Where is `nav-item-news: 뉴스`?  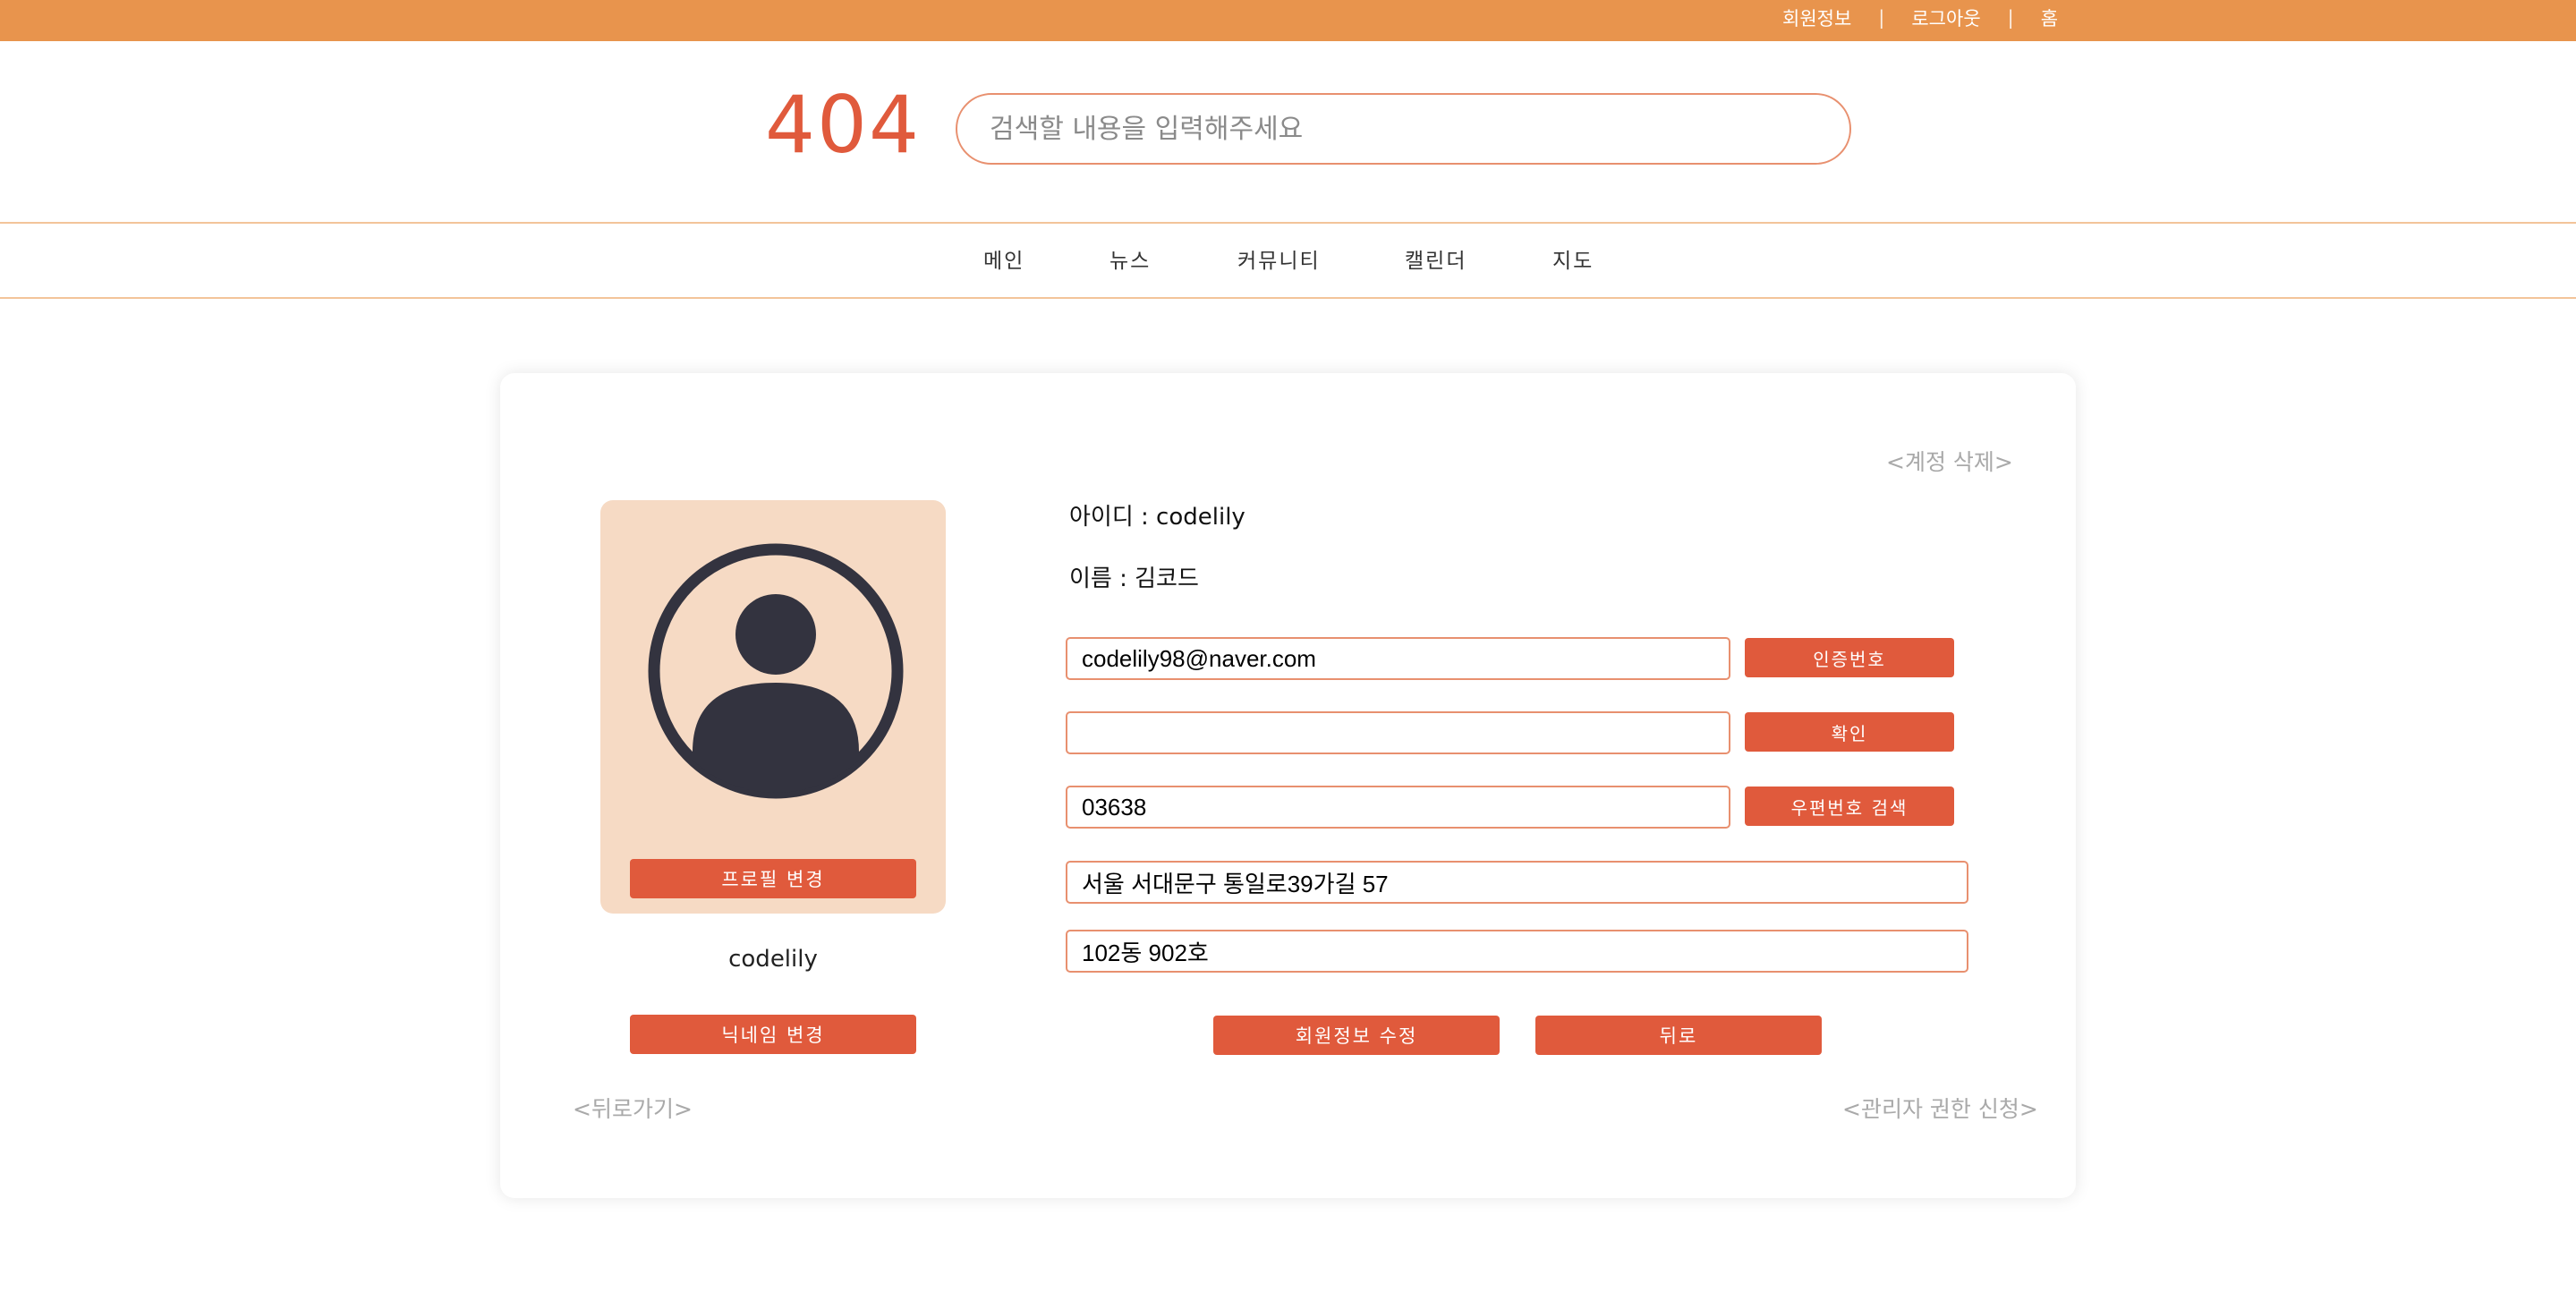
nav-item-news: 뉴스 is located at coordinates (1130, 261).